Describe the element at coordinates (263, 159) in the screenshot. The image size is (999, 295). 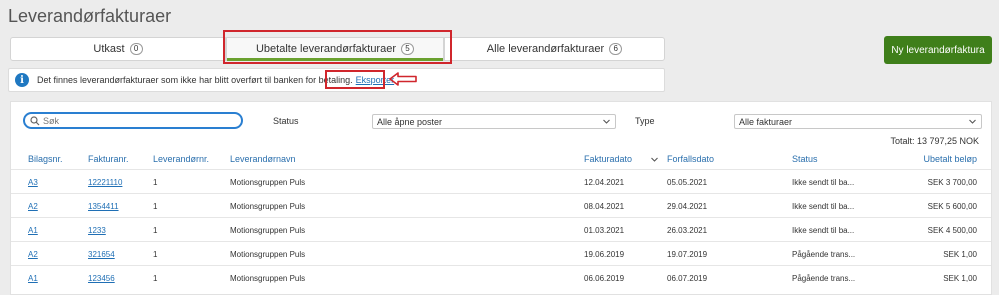
I see `column-header-leverandornavn: Leverandørnavn` at that location.